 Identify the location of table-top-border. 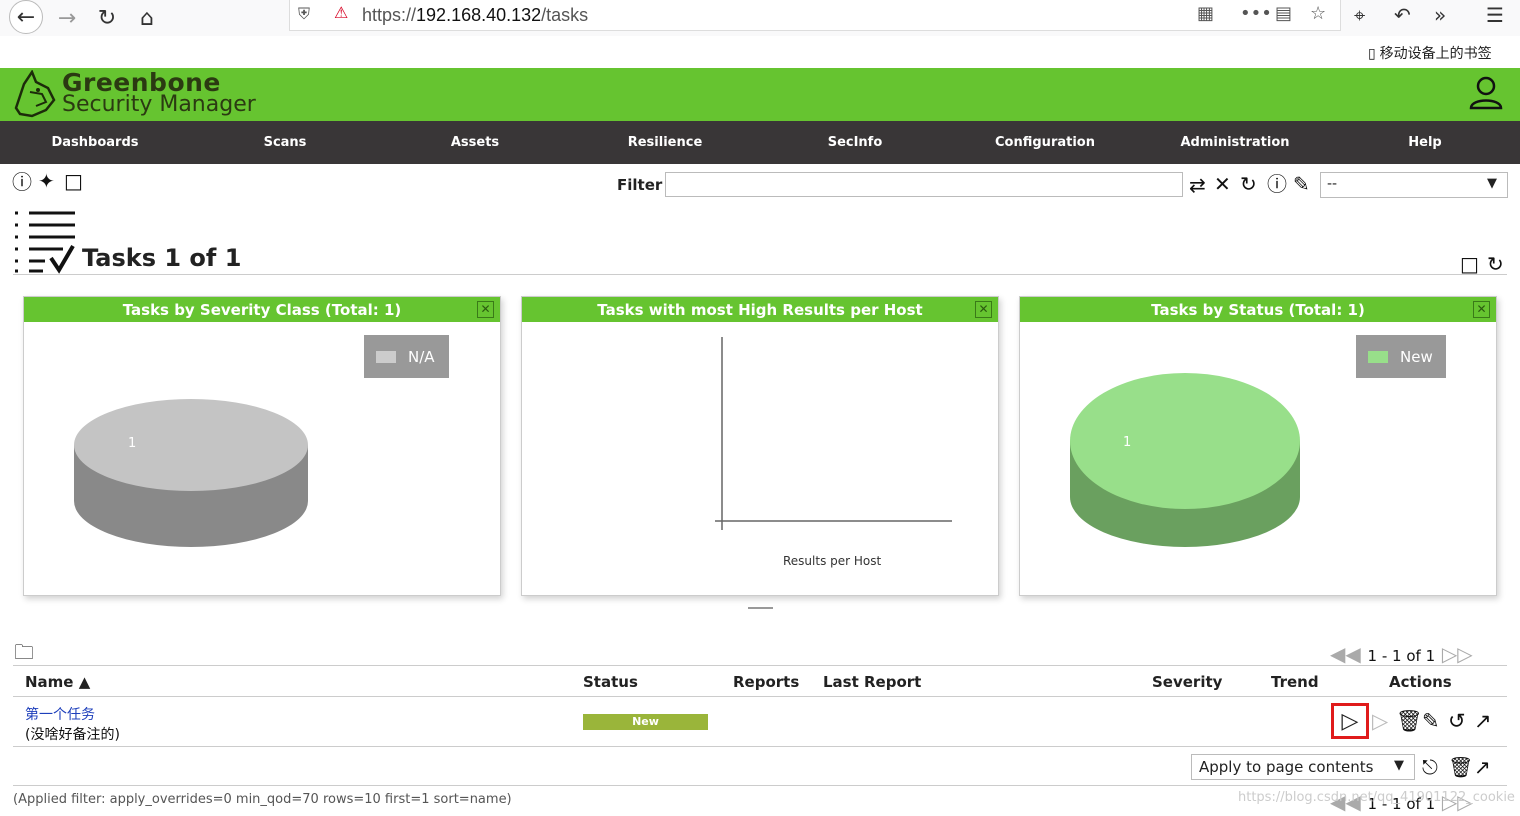
(760, 665).